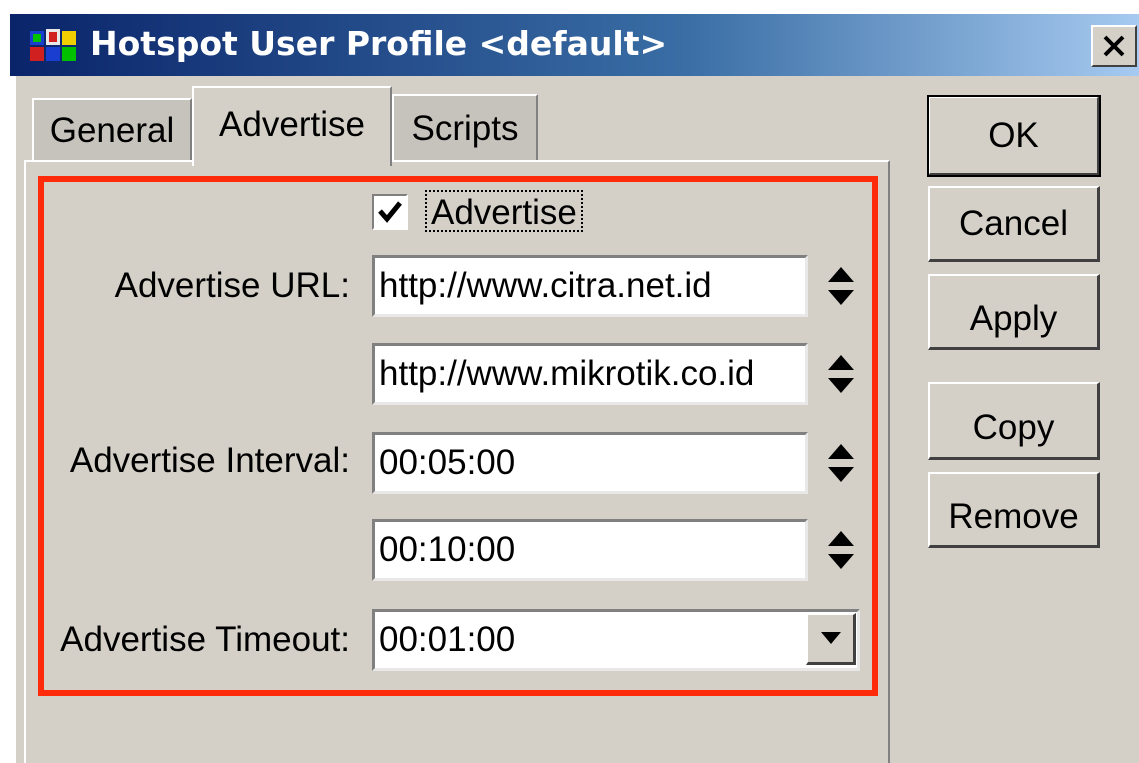 This screenshot has width=1139, height=763. What do you see at coordinates (1014, 136) in the screenshot?
I see `ok-button: OK` at bounding box center [1014, 136].